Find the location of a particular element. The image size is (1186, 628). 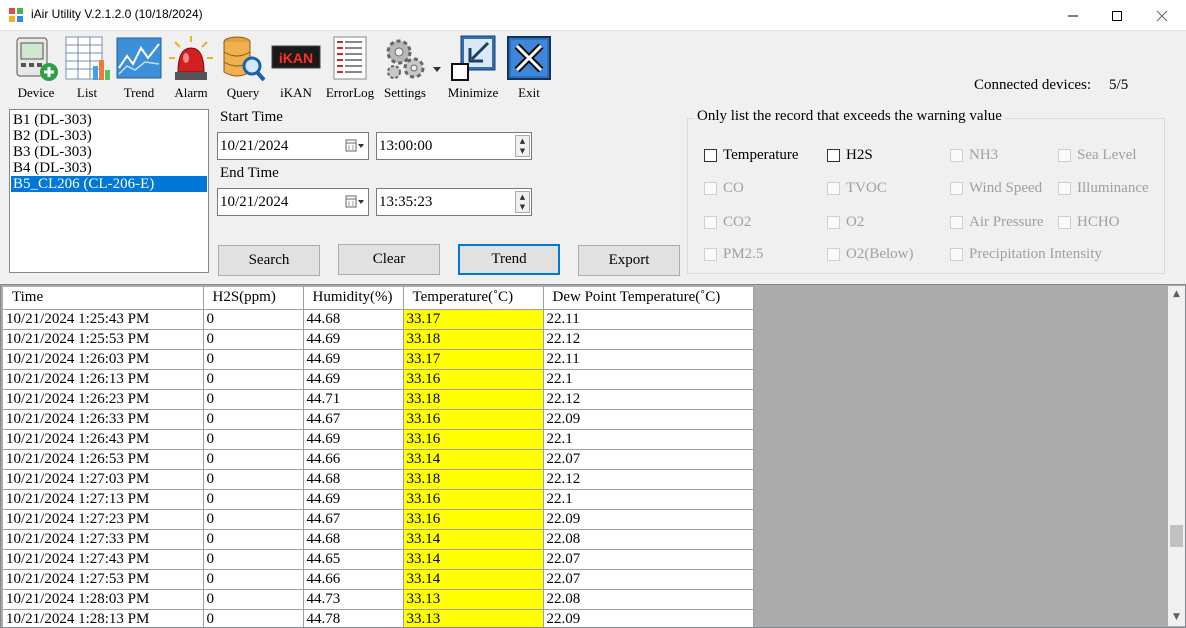

window-minimize-button is located at coordinates (1073, 15).